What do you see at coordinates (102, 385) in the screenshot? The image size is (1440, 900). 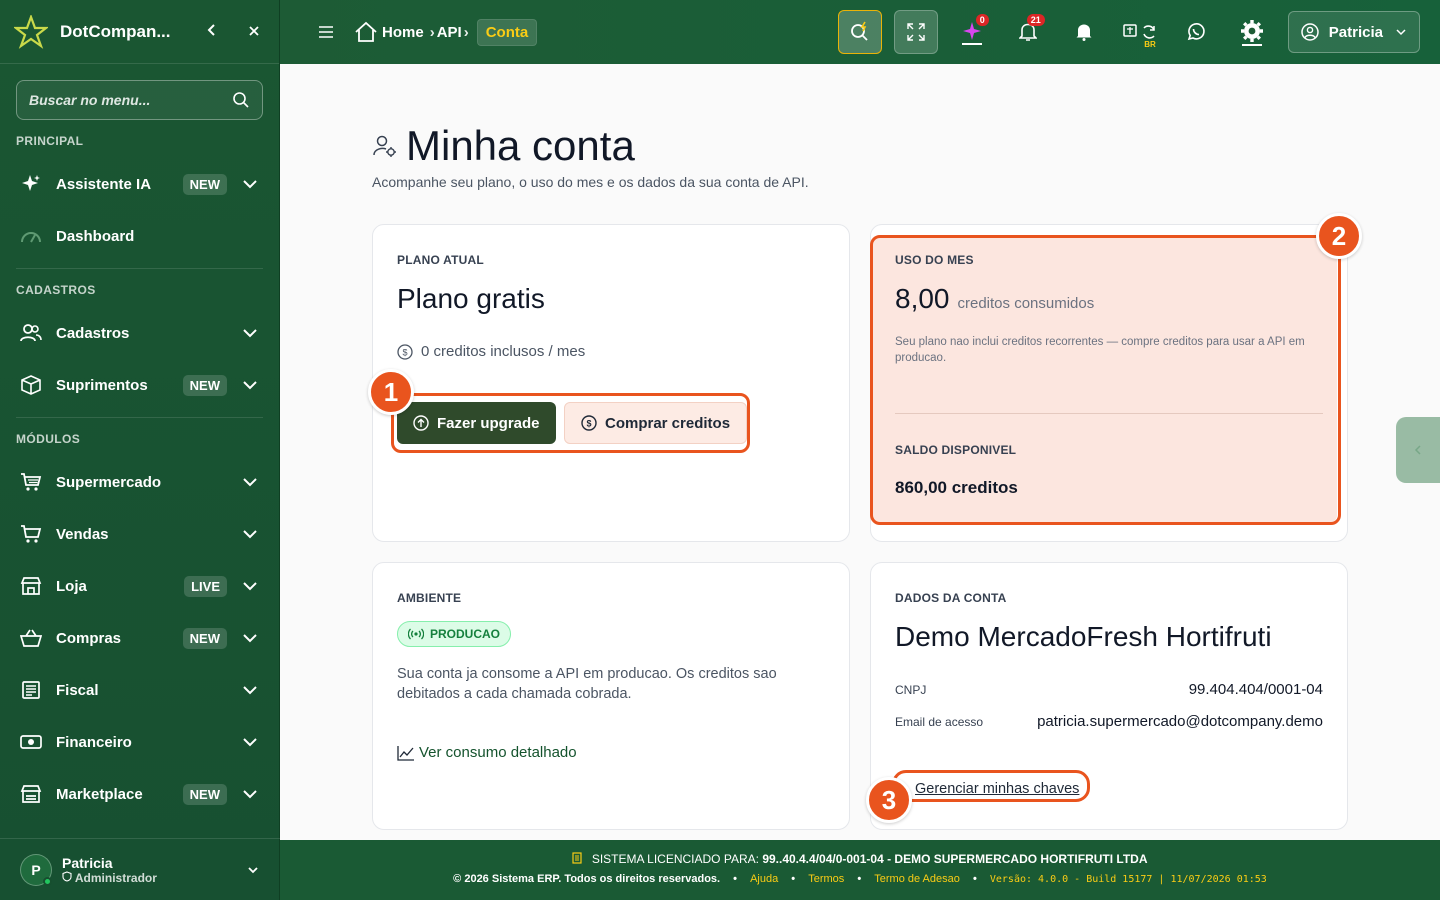 I see `sidebar-item-label: Suprimentos` at bounding box center [102, 385].